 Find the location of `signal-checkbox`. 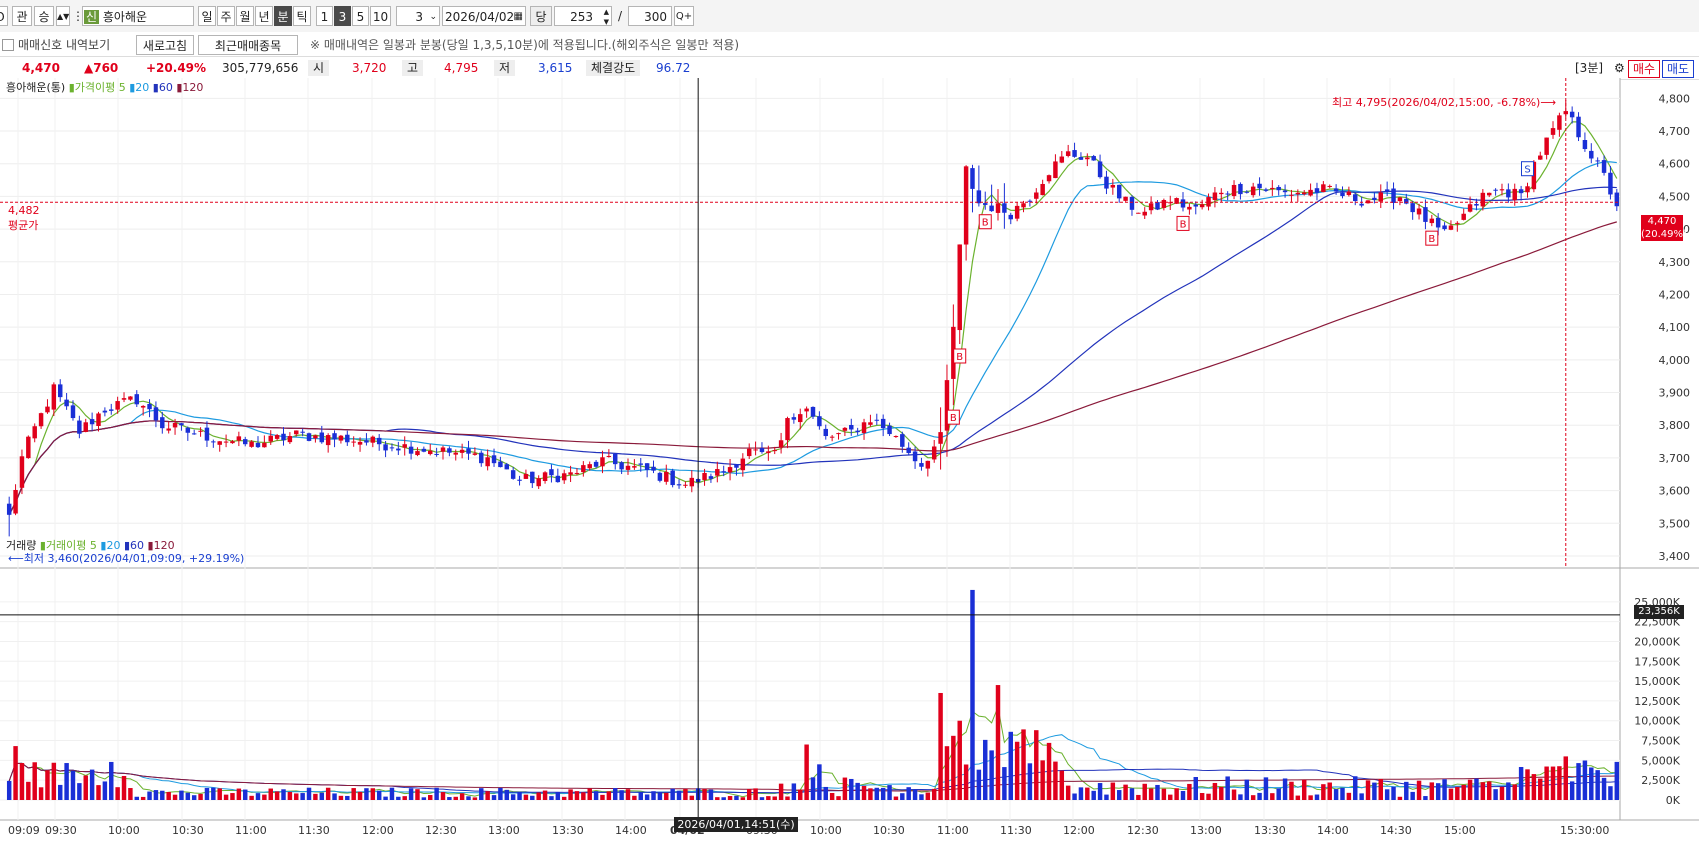

signal-checkbox is located at coordinates (8, 45).